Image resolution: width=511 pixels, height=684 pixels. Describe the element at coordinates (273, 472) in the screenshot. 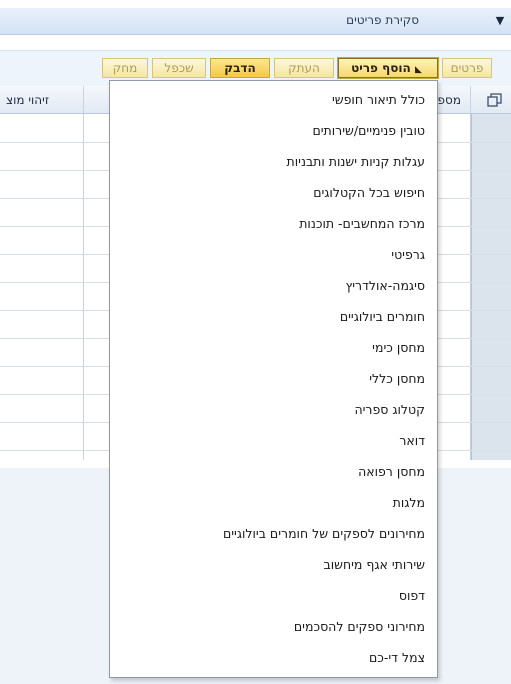

I see `menu-item-medical-warehouse: מחסן רפואה` at that location.